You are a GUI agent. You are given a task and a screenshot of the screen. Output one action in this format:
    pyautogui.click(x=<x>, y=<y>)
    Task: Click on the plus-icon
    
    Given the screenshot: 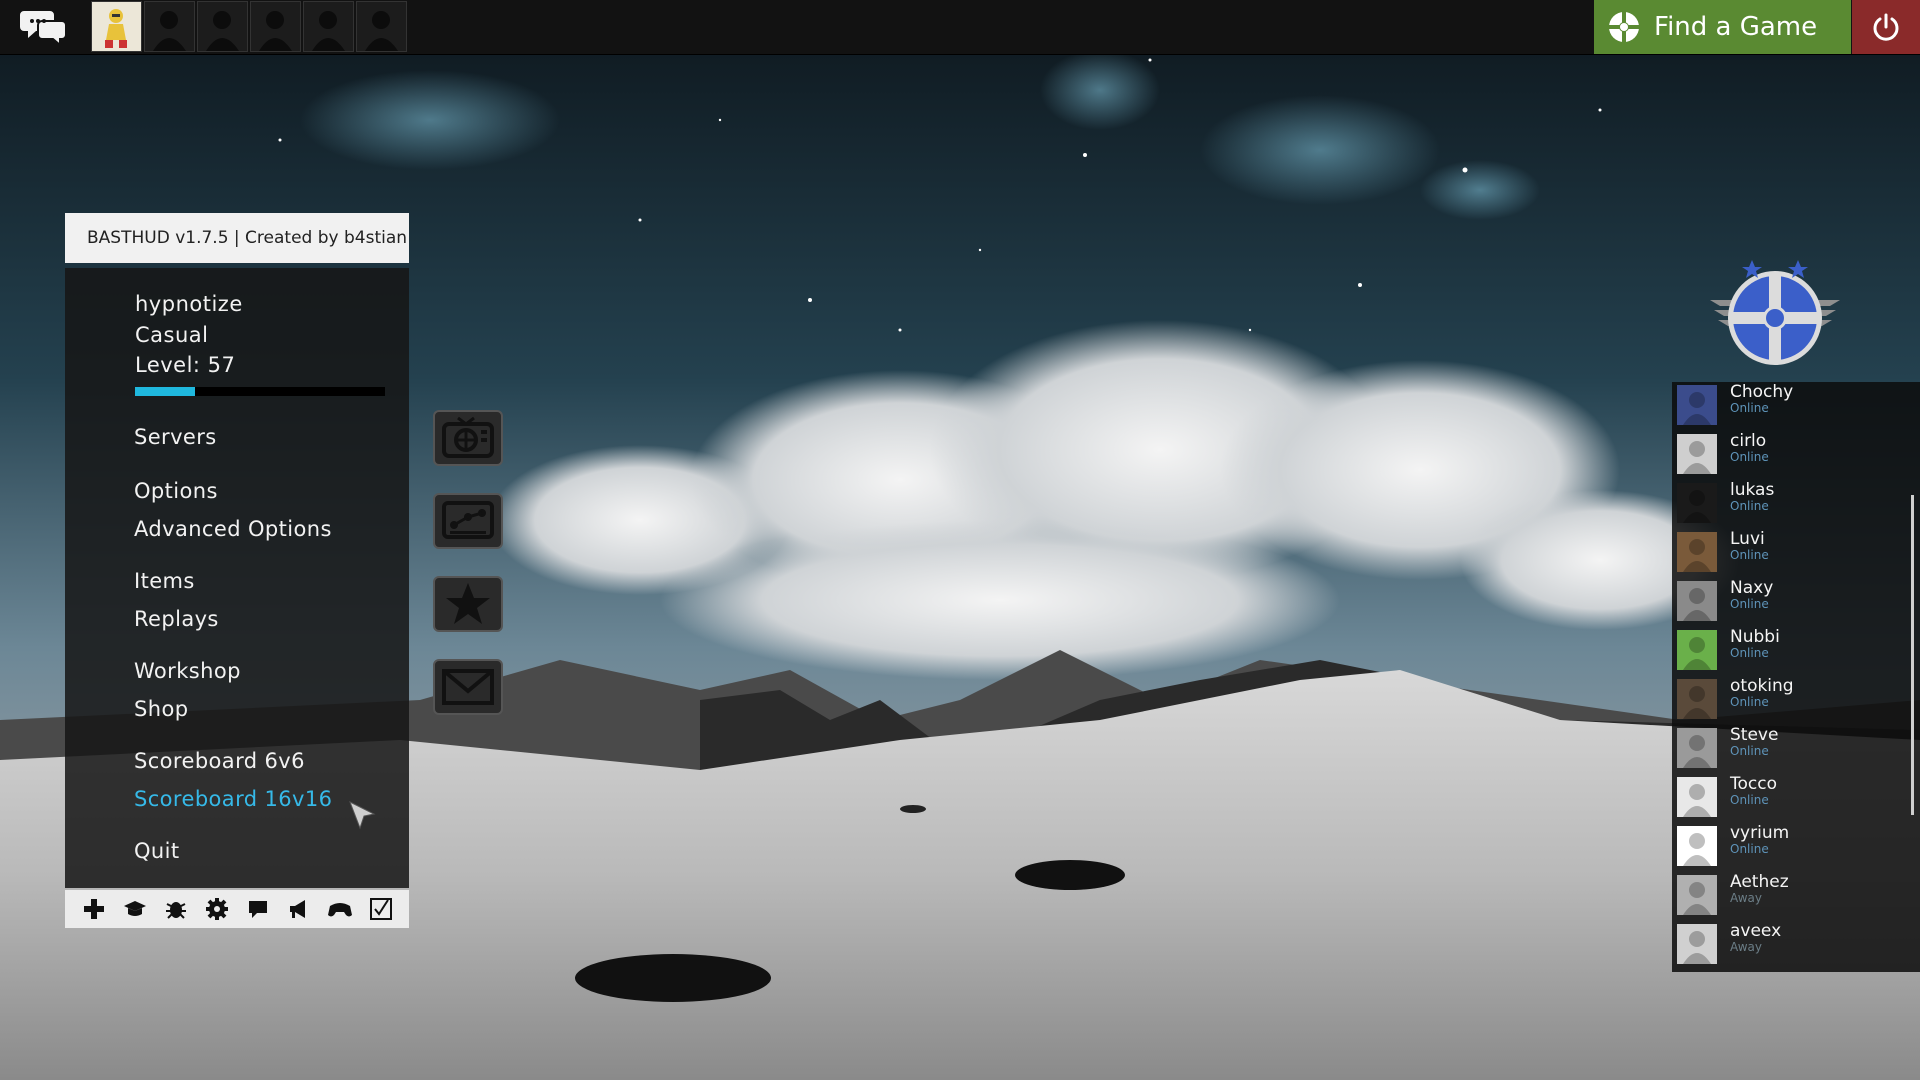 What is the action you would take?
    pyautogui.click(x=94, y=909)
    